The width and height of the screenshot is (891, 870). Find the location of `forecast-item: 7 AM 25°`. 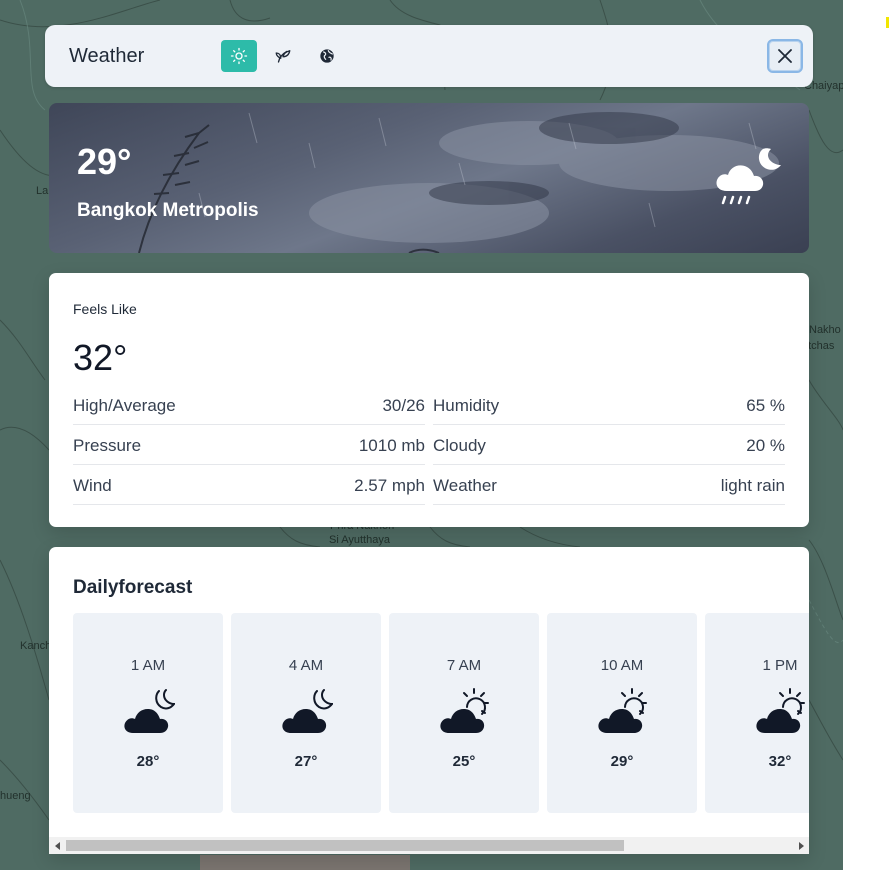

forecast-item: 7 AM 25° is located at coordinates (464, 713).